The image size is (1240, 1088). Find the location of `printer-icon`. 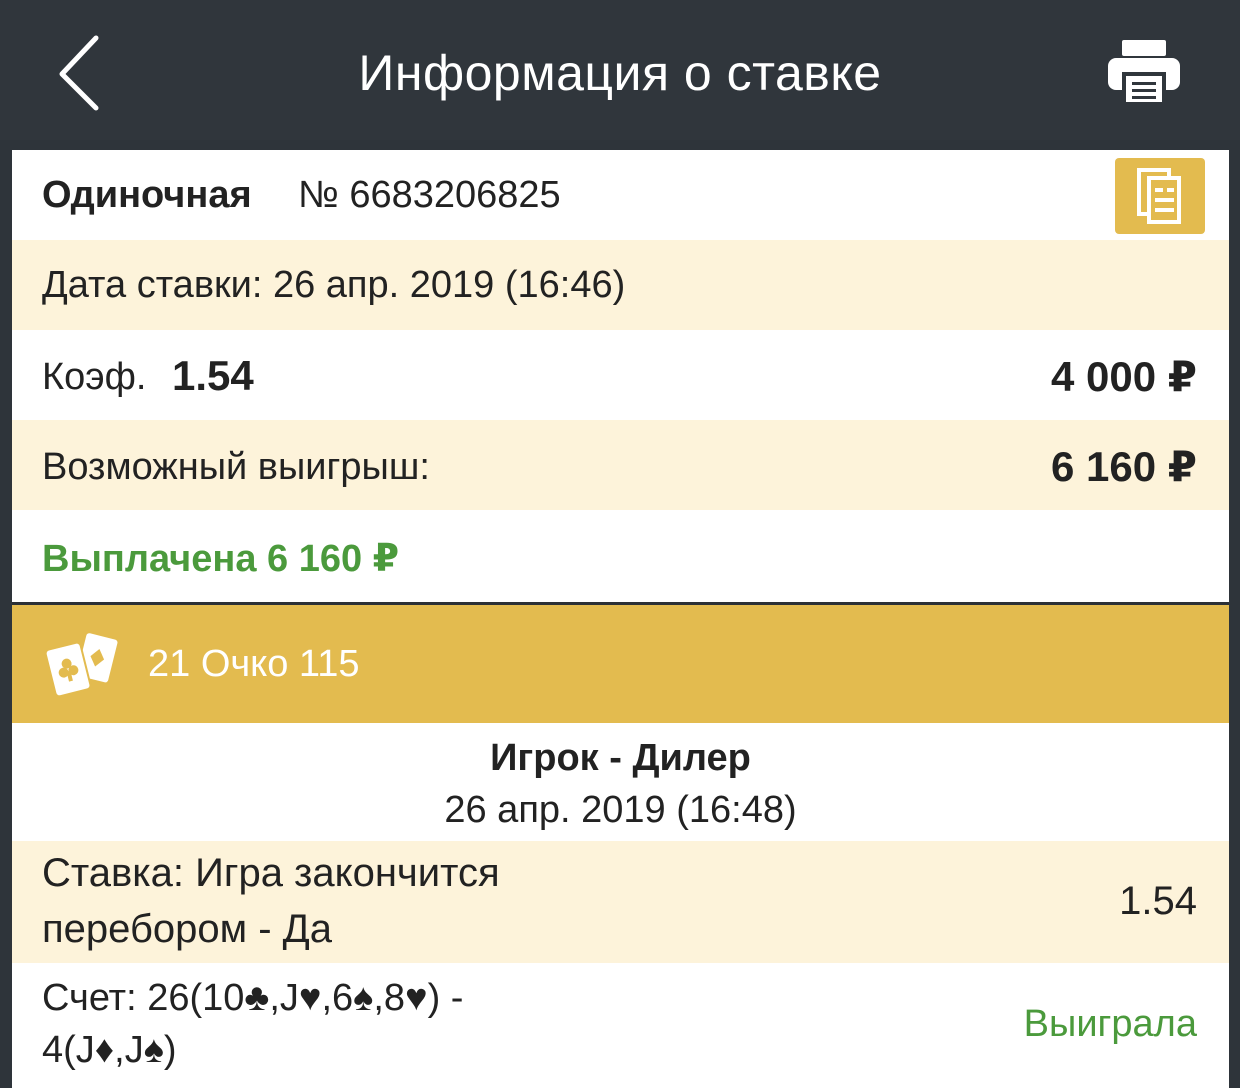

printer-icon is located at coordinates (1144, 73).